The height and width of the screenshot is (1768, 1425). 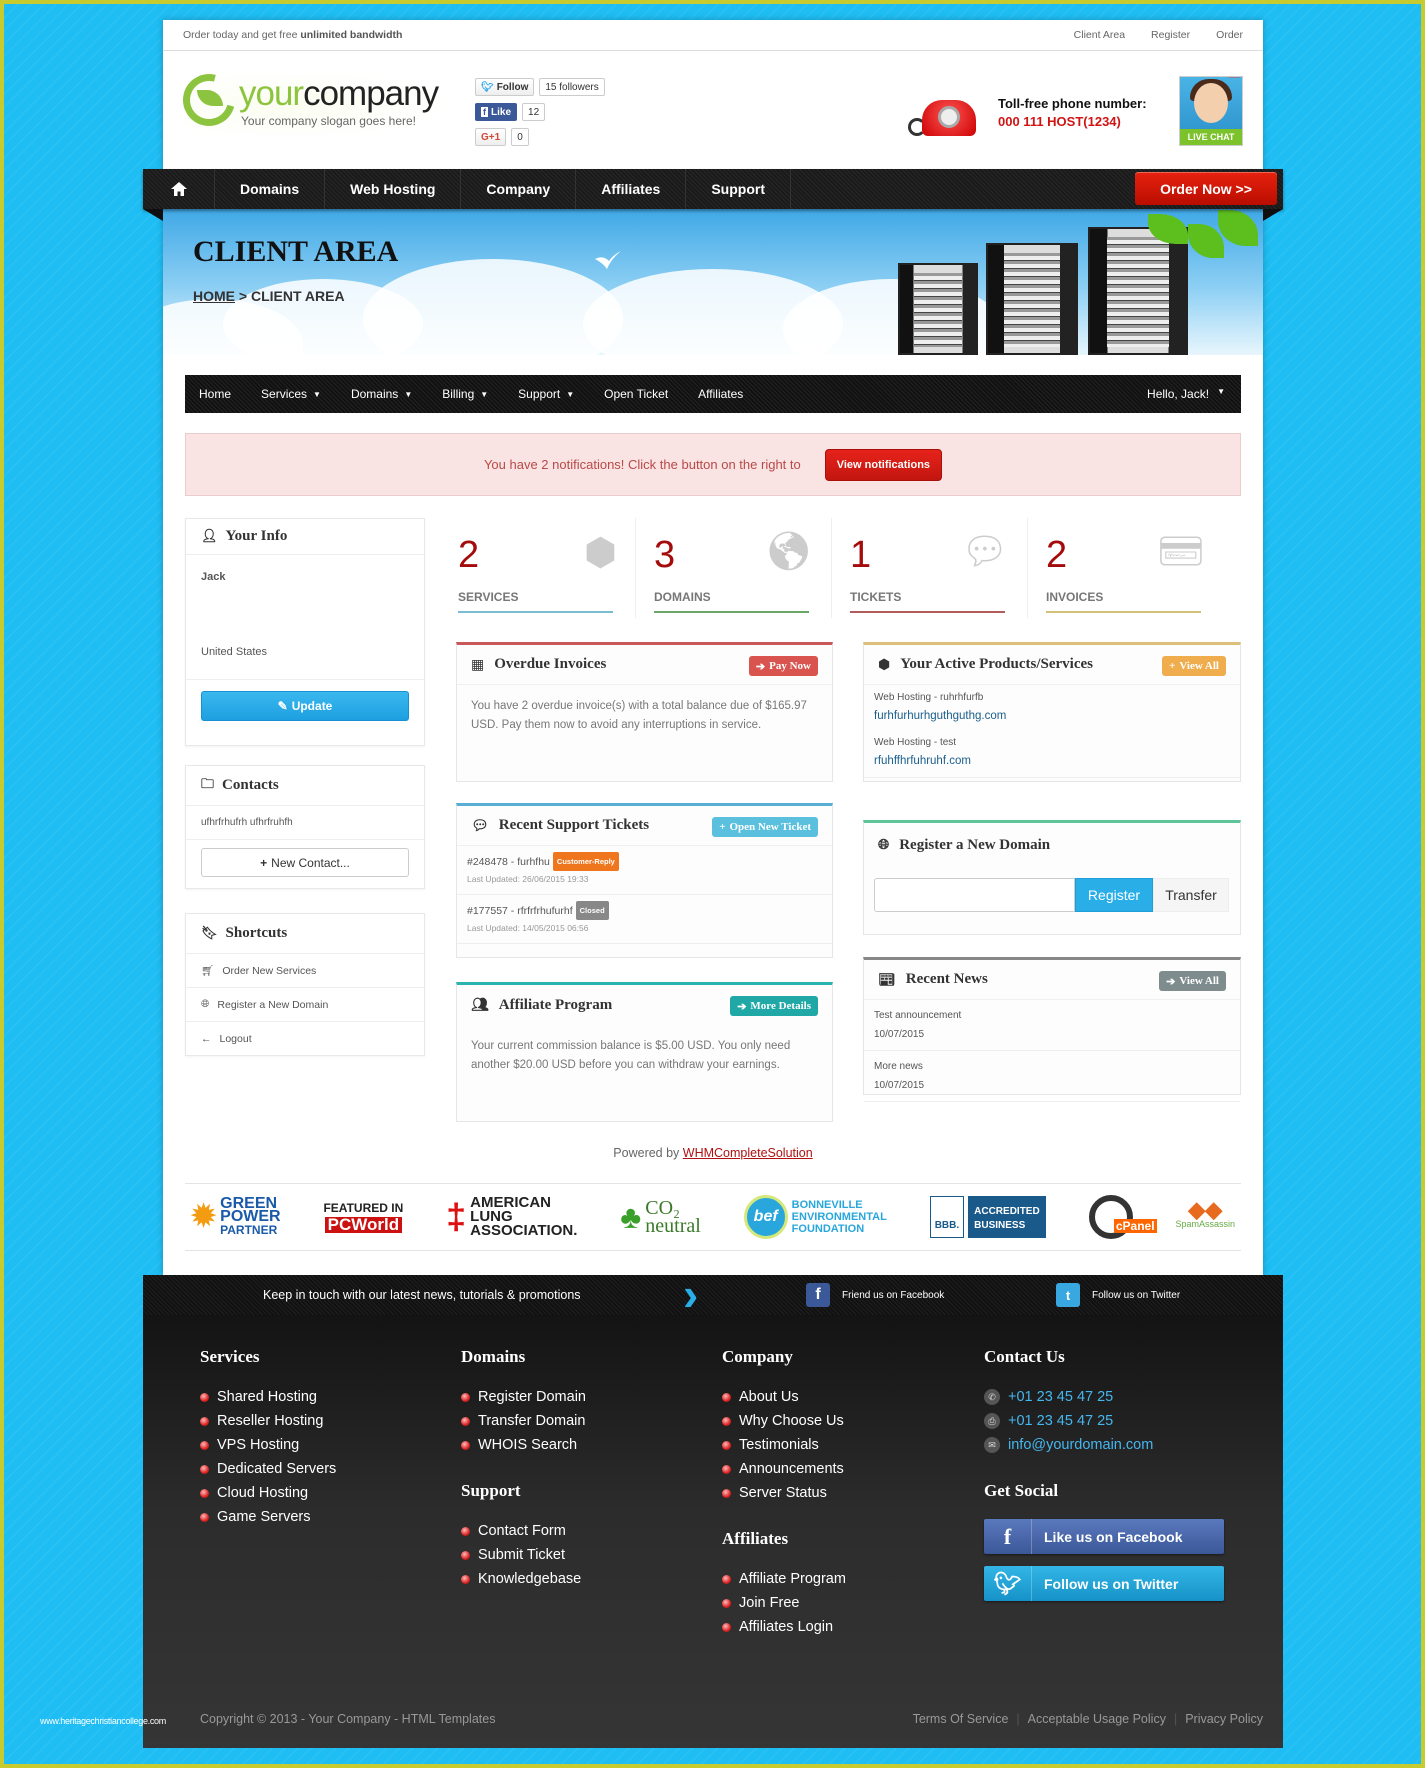 I want to click on active-products-title: Your Active Products/Services, so click(x=996, y=664).